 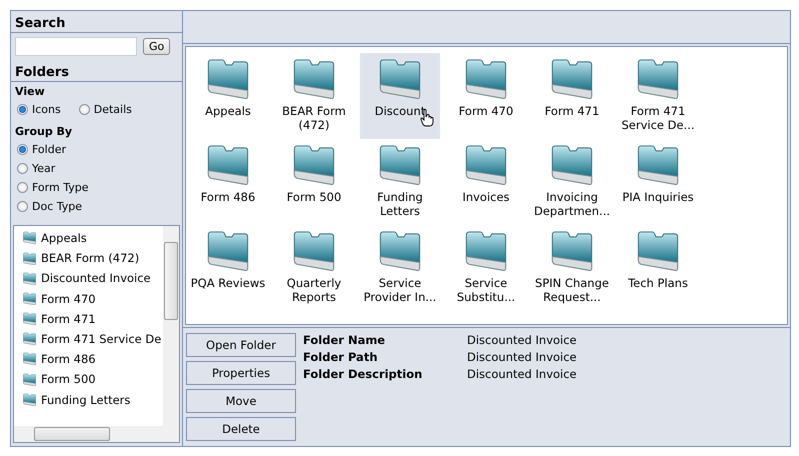 What do you see at coordinates (113, 109) in the screenshot?
I see `radio-label: Details` at bounding box center [113, 109].